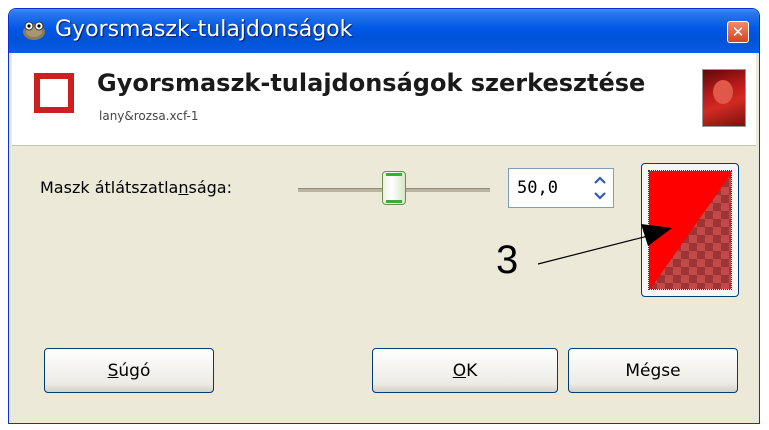 Image resolution: width=769 pixels, height=430 pixels. What do you see at coordinates (653, 370) in the screenshot?
I see `cancel-button: Mégse` at bounding box center [653, 370].